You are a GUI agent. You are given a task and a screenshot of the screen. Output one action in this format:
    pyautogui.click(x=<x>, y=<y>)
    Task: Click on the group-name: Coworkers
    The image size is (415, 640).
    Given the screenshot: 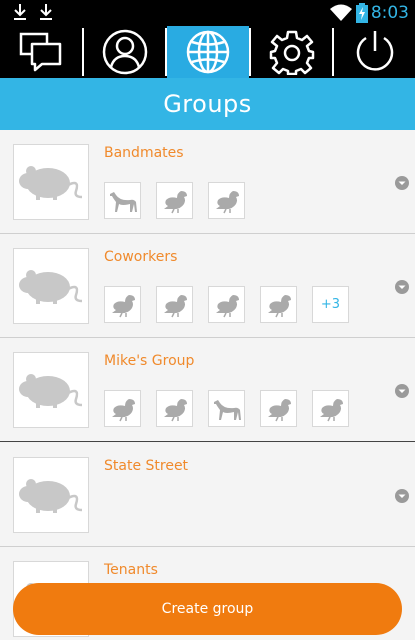 What is the action you would take?
    pyautogui.click(x=141, y=257)
    